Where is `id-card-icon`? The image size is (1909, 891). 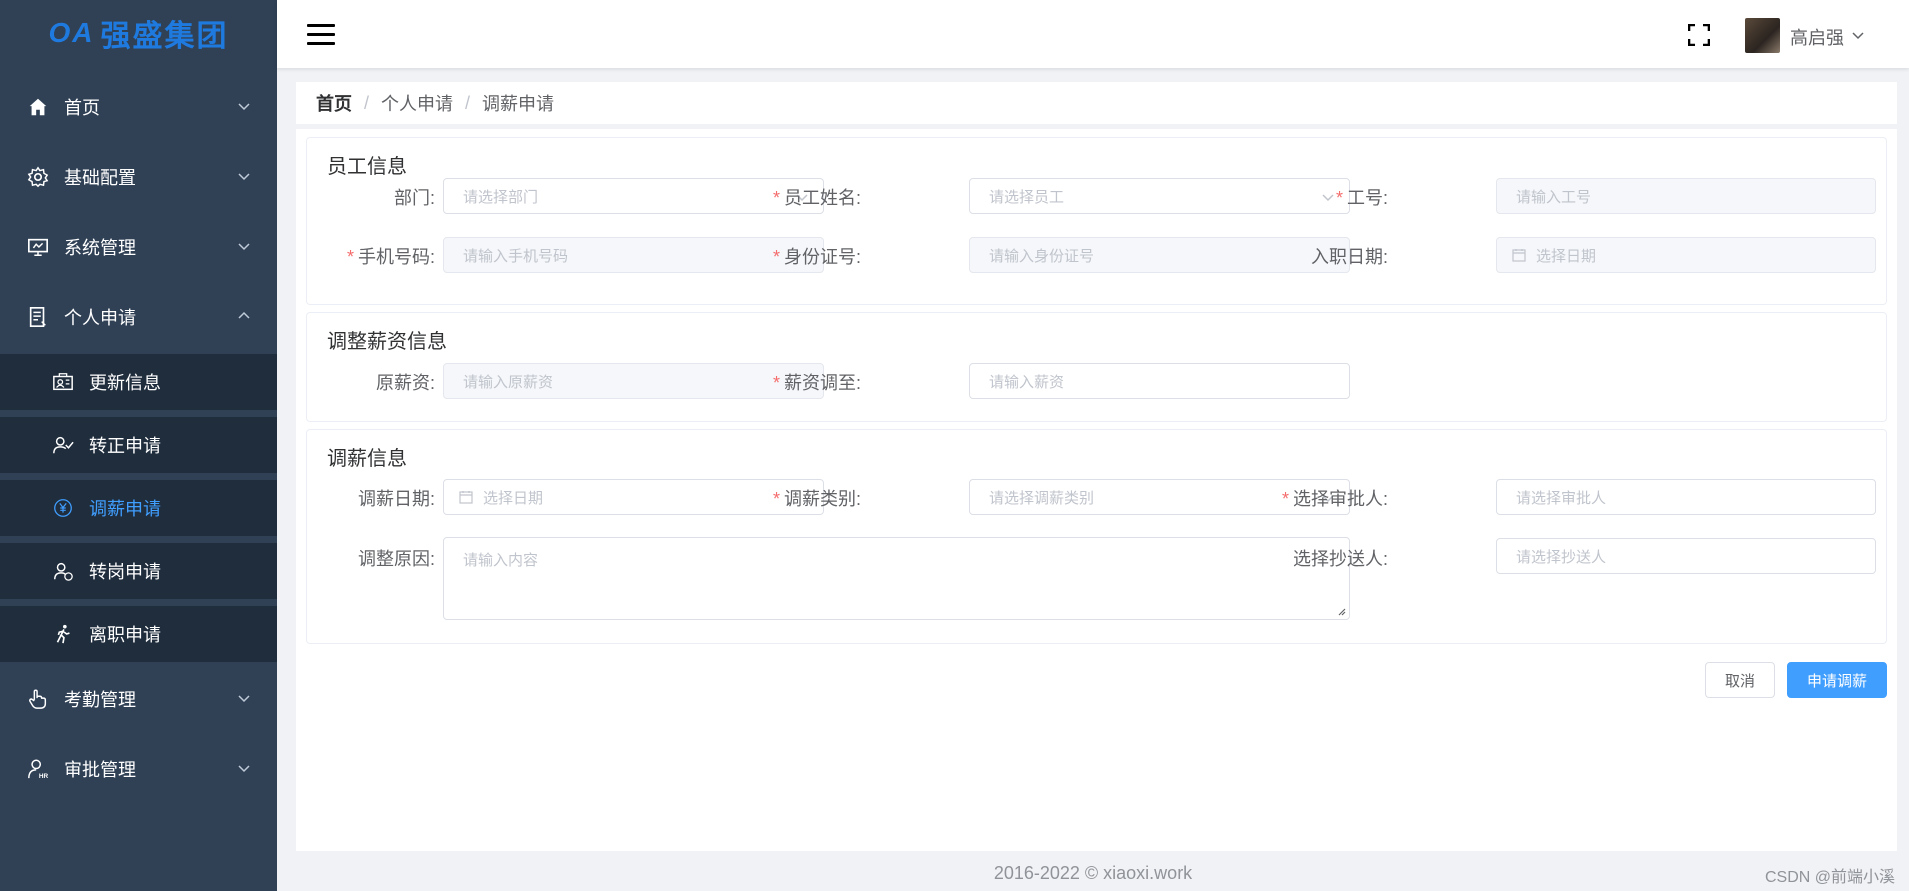
id-card-icon is located at coordinates (63, 382).